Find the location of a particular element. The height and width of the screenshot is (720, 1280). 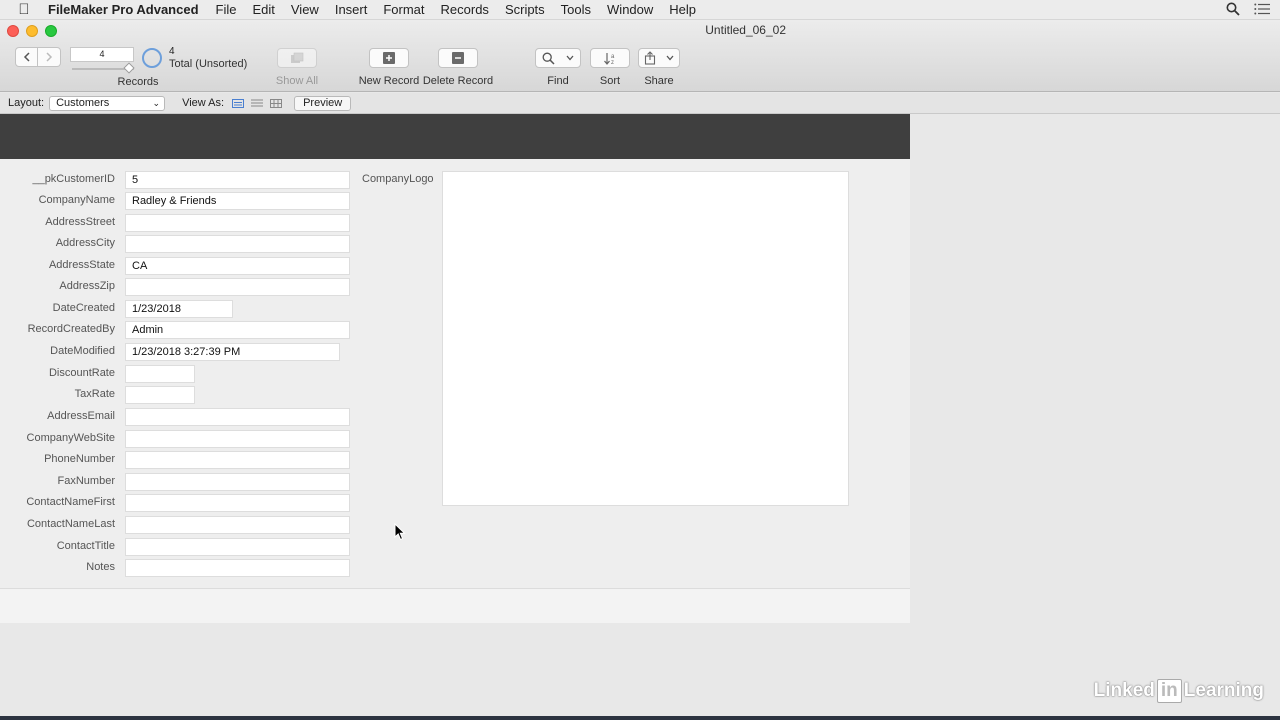

new-record-tool: New Record is located at coordinates (389, 67).